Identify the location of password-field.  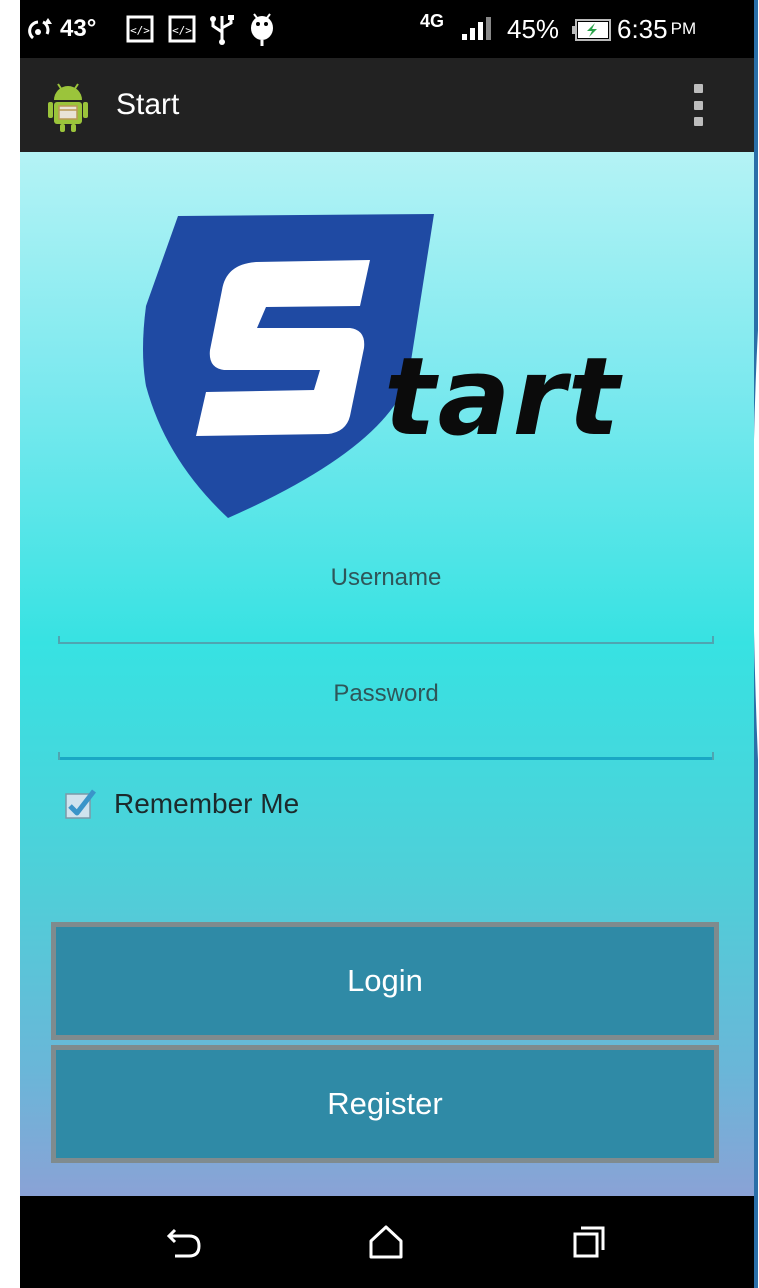
(386, 714).